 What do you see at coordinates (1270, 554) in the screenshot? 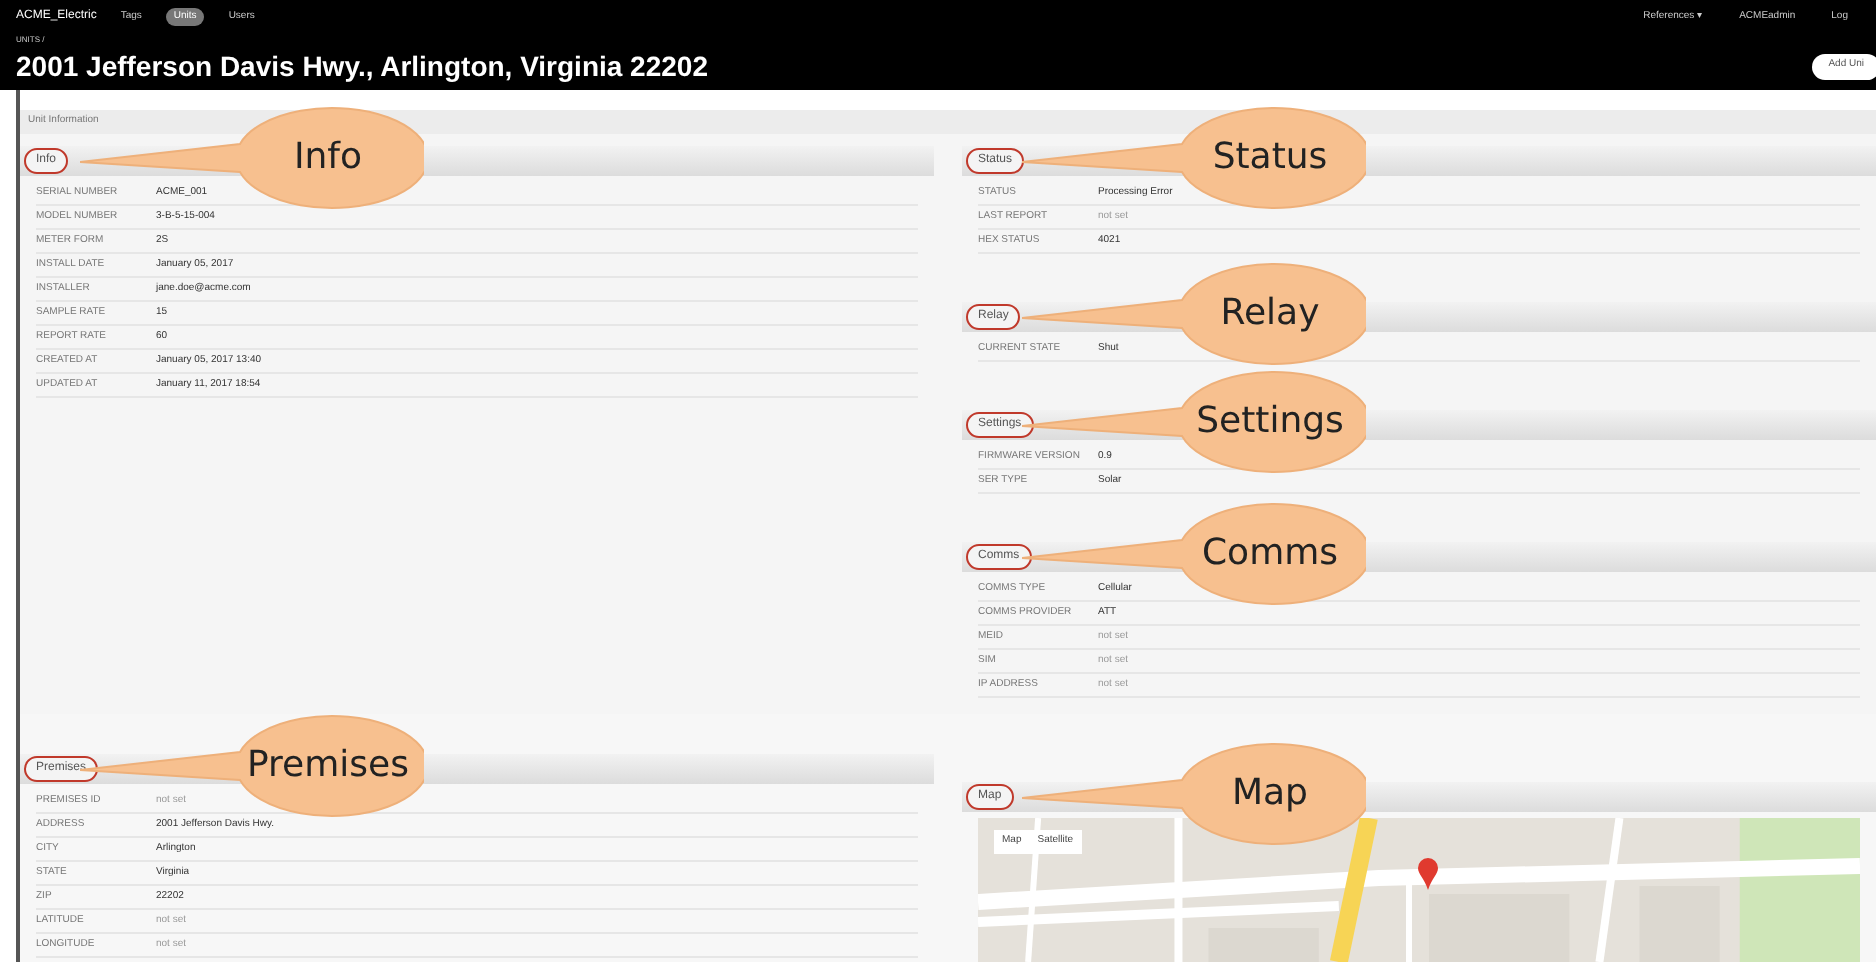
I see `callout-text: Comms` at bounding box center [1270, 554].